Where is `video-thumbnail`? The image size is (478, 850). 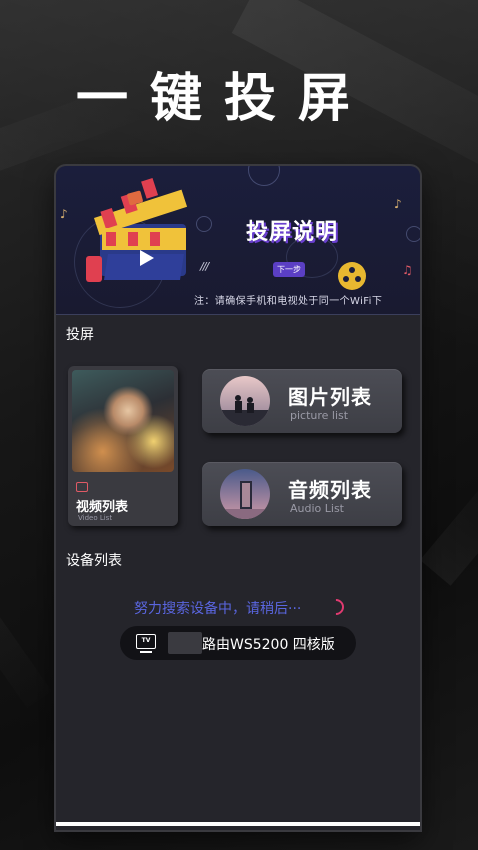 video-thumbnail is located at coordinates (123, 421).